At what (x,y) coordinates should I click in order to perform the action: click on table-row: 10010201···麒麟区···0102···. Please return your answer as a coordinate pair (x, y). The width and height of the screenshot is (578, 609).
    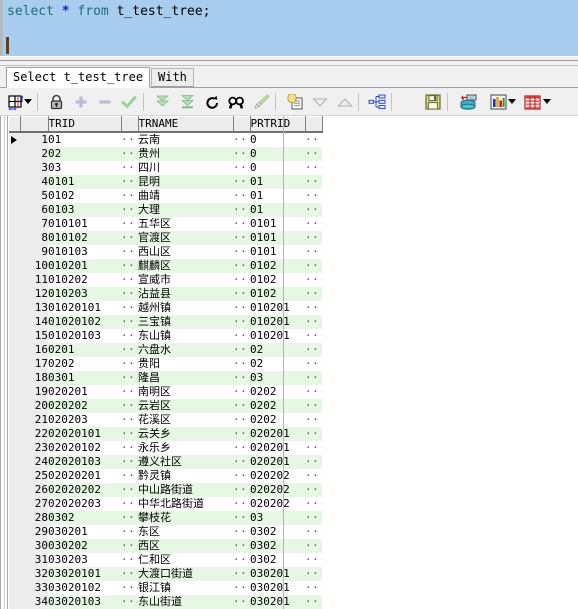
    Looking at the image, I should click on (165, 266).